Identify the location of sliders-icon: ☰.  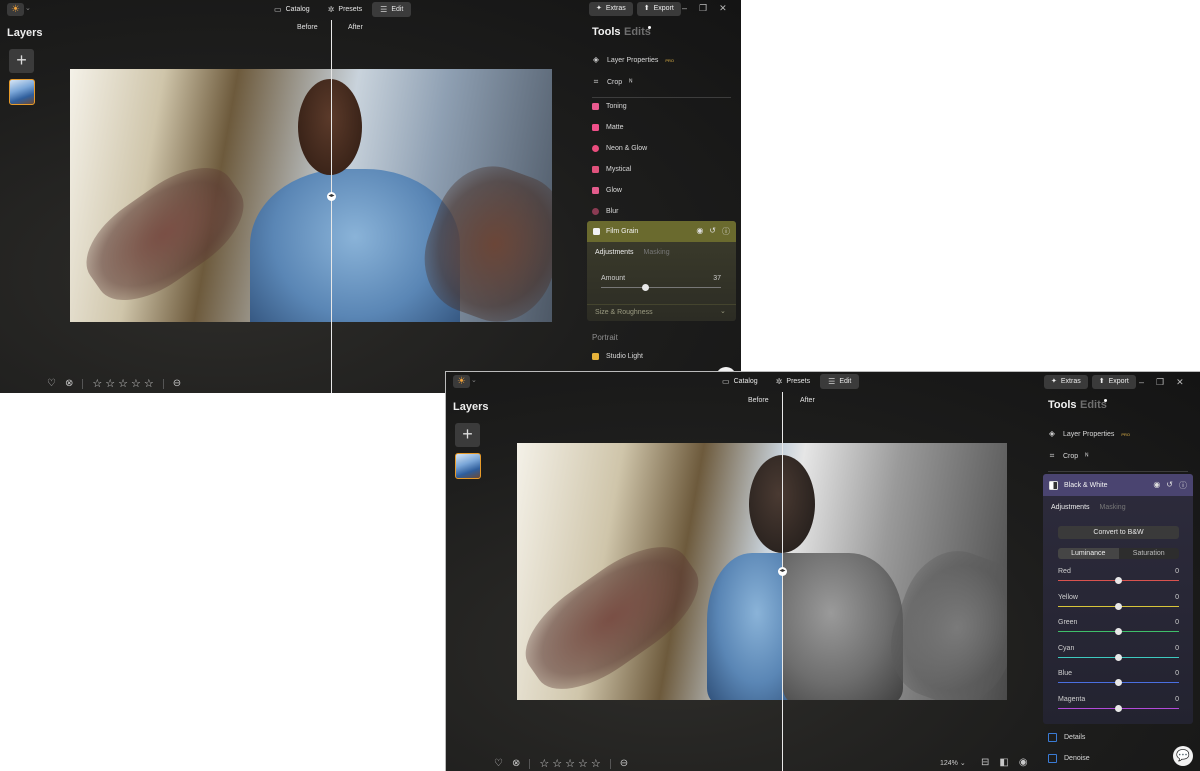
(832, 381).